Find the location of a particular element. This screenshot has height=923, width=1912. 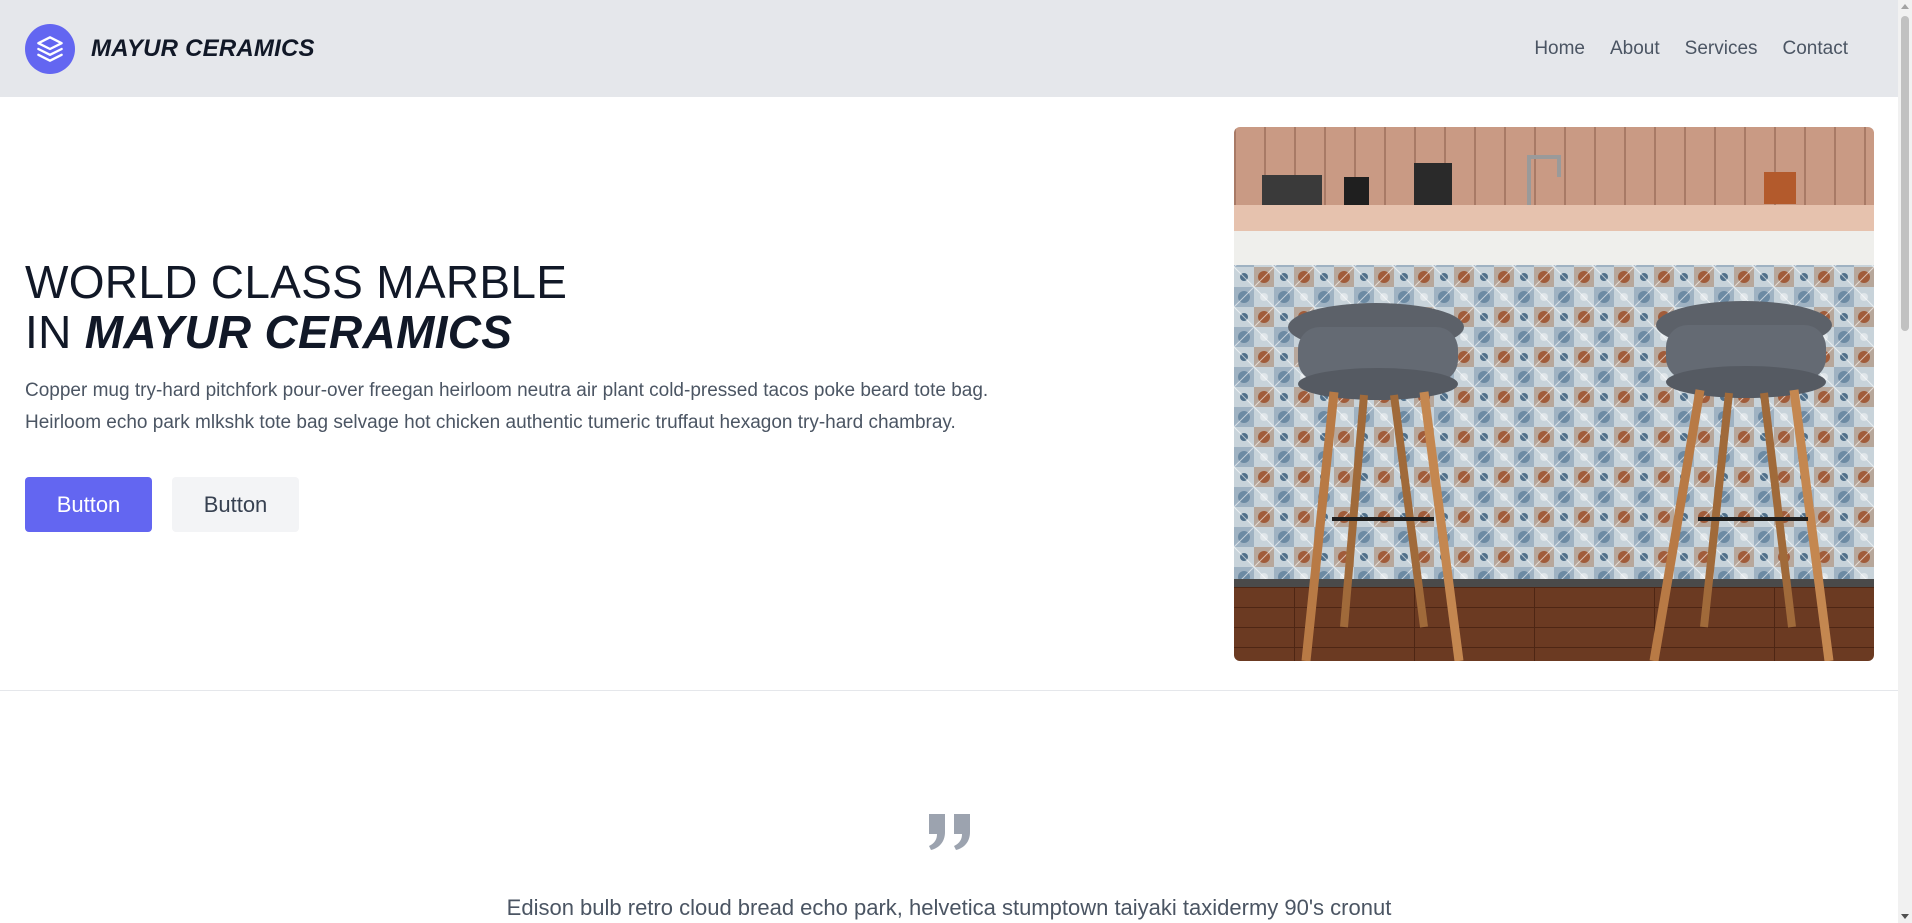

hero-title-prefix: IN is located at coordinates (48, 332).